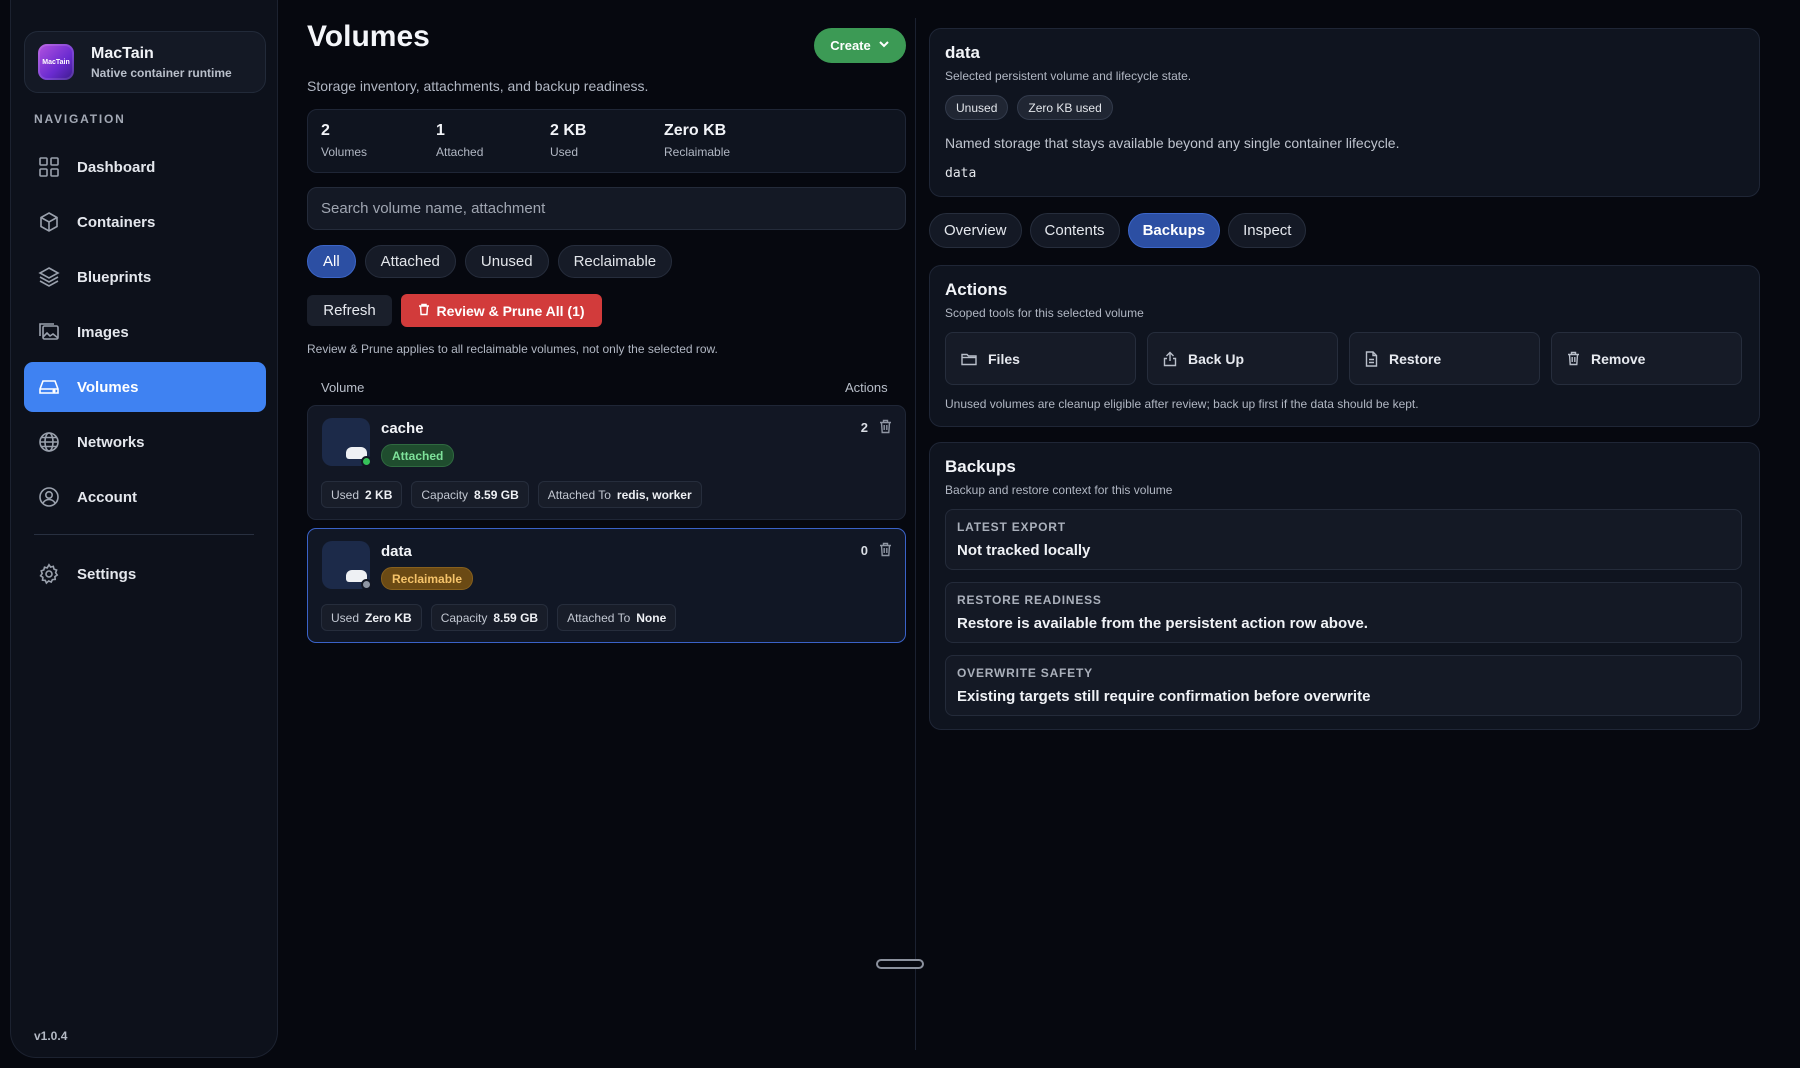 The image size is (1800, 1068). Describe the element at coordinates (410, 261) in the screenshot. I see `filter-attached: Attached` at that location.